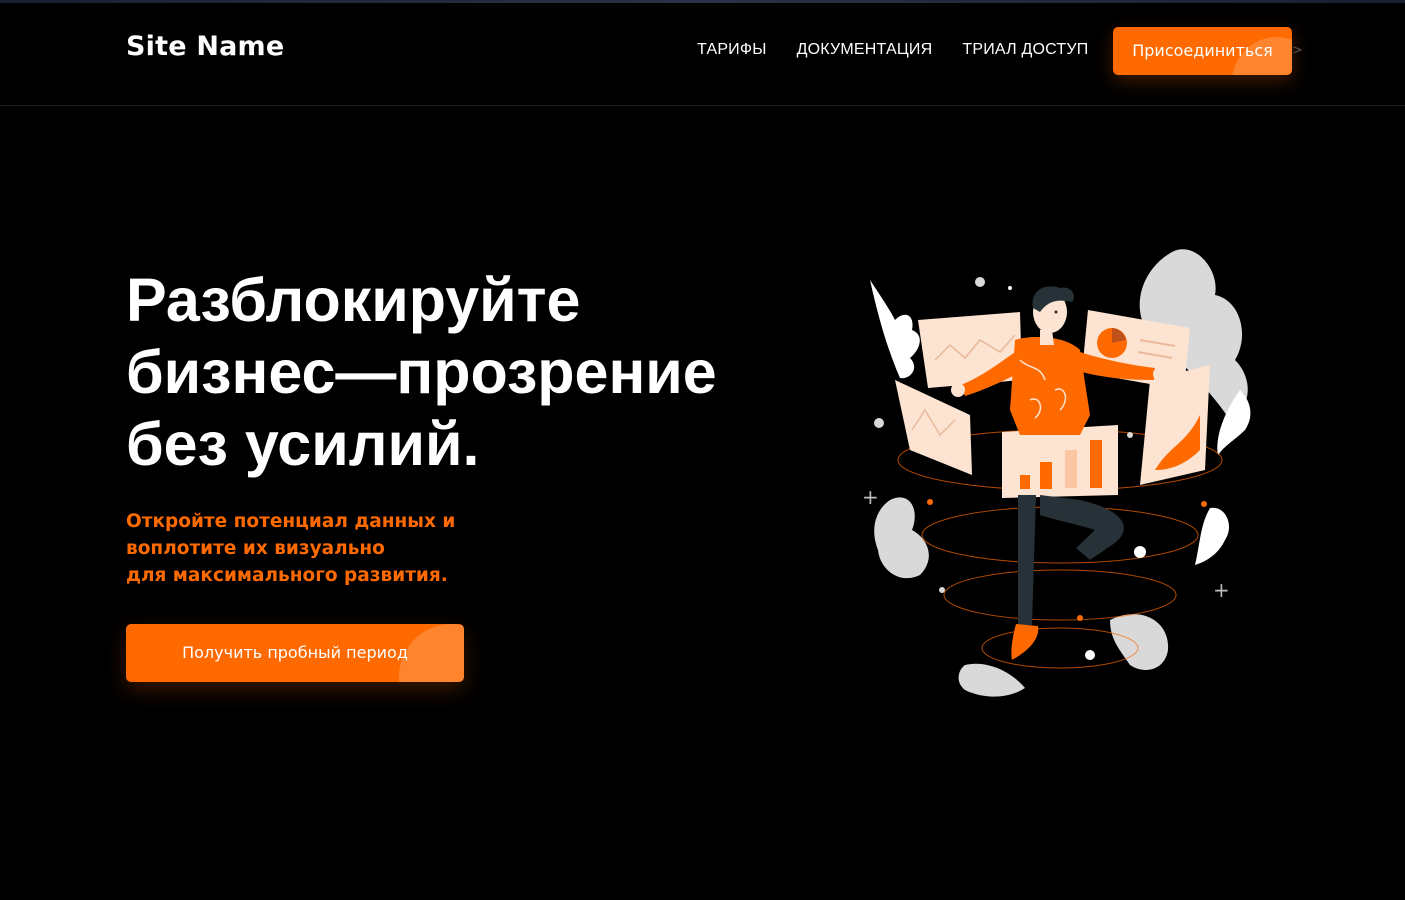 This screenshot has width=1405, height=900. What do you see at coordinates (287, 575) in the screenshot?
I see `hero-subtitle-line: для максимального развития.` at bounding box center [287, 575].